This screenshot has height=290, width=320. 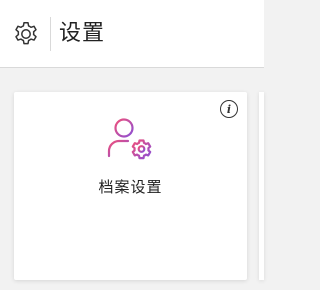 What do you see at coordinates (261, 186) in the screenshot?
I see `next-card-edge` at bounding box center [261, 186].